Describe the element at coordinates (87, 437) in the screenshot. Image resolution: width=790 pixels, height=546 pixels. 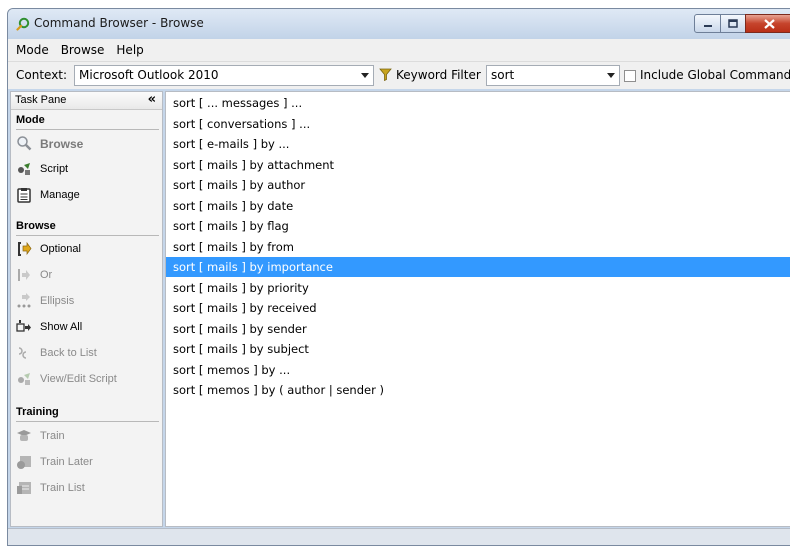
I see `training-item-train: Train` at that location.